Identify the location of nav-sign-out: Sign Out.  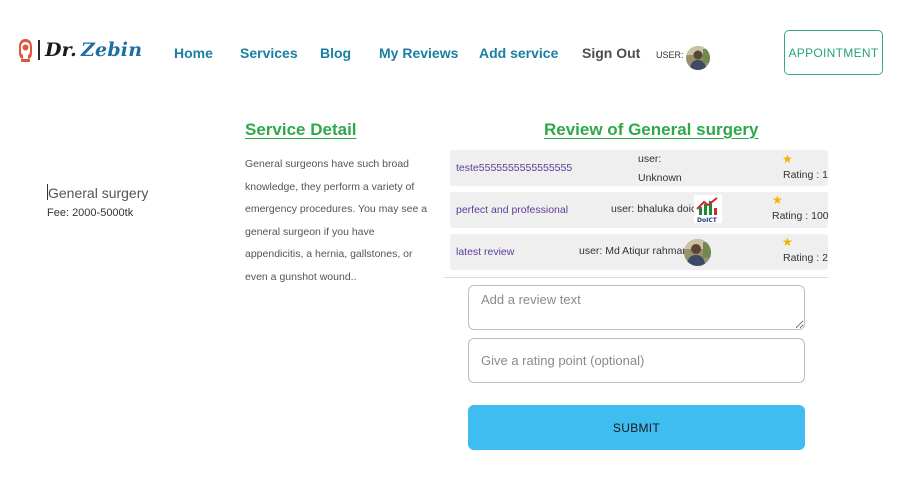
(611, 53).